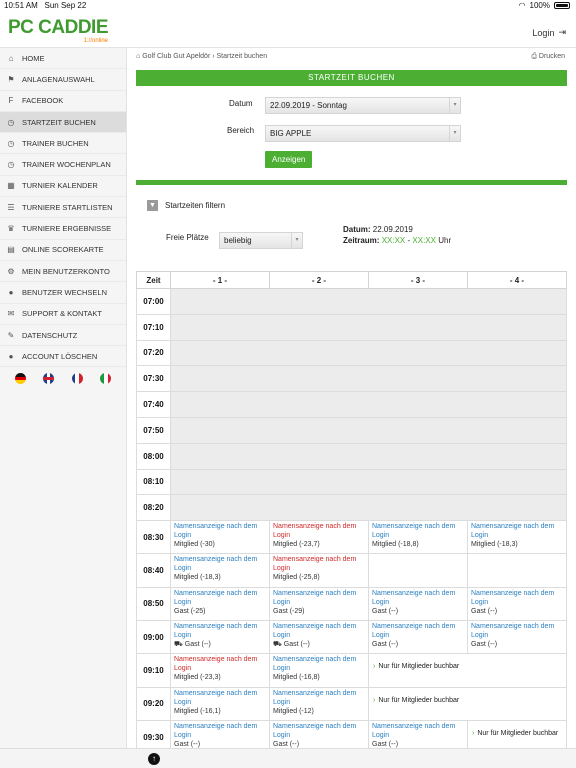 The image size is (576, 768). I want to click on sidebar-item-turniere-startlisten: ☰ TURNIERE STARTLISTEN, so click(63, 208).